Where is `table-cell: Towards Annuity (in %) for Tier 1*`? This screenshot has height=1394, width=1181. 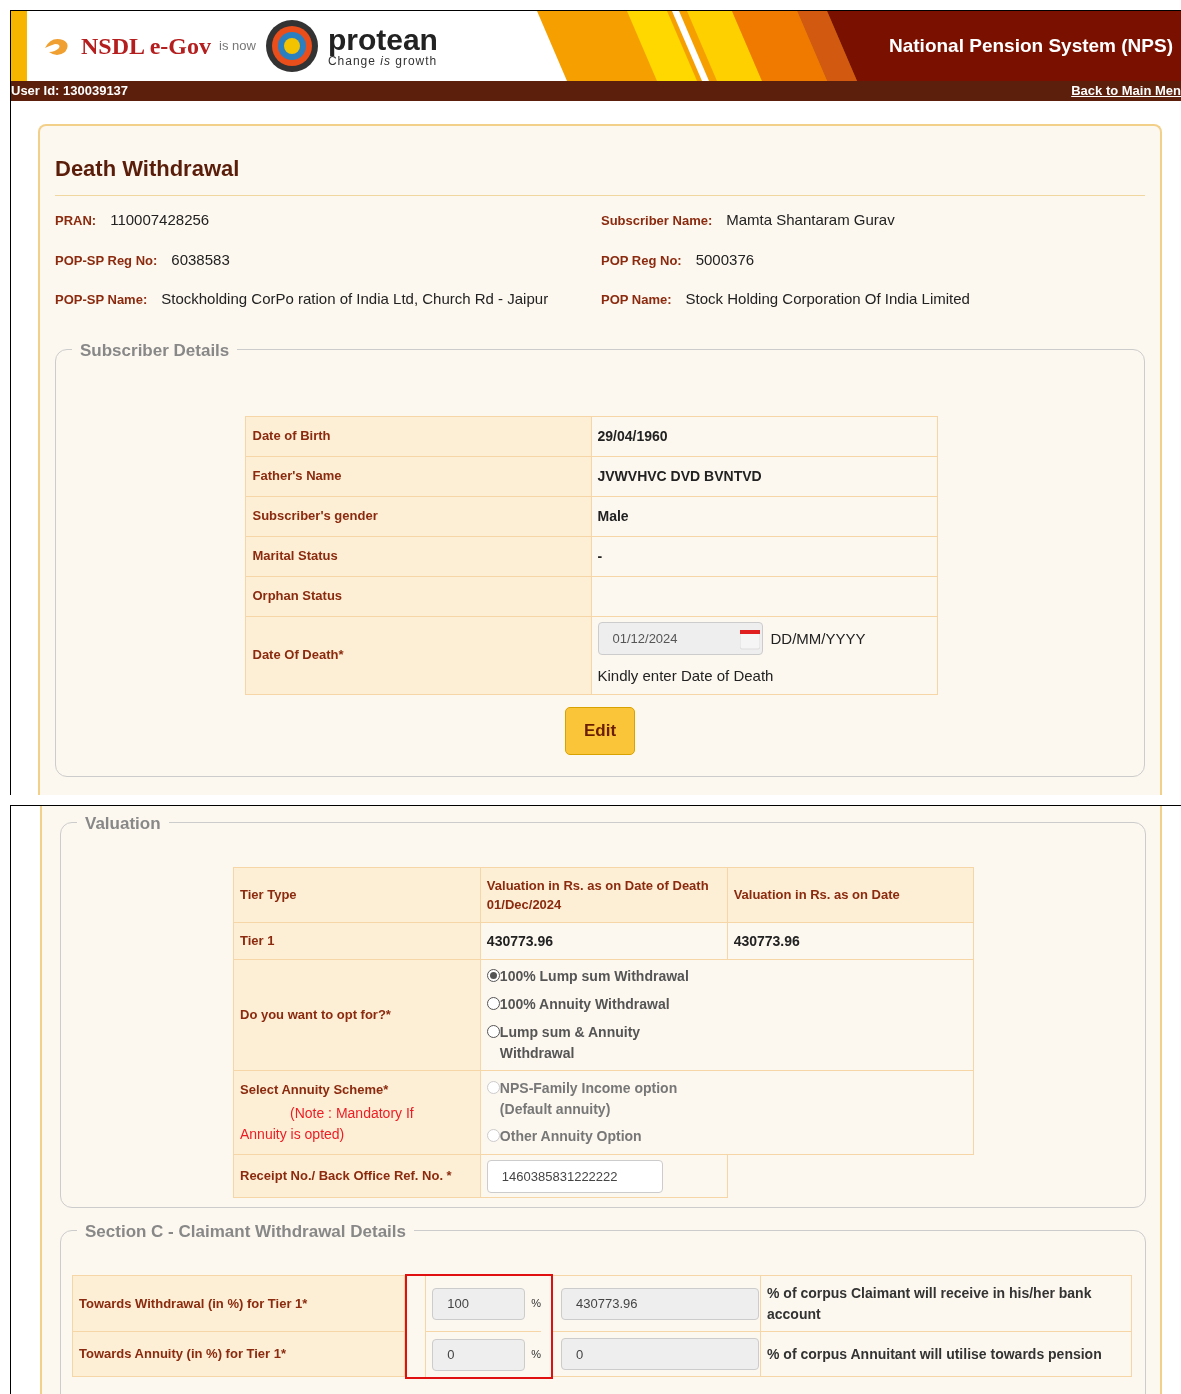
table-cell: Towards Annuity (in %) for Tier 1* is located at coordinates (239, 1354).